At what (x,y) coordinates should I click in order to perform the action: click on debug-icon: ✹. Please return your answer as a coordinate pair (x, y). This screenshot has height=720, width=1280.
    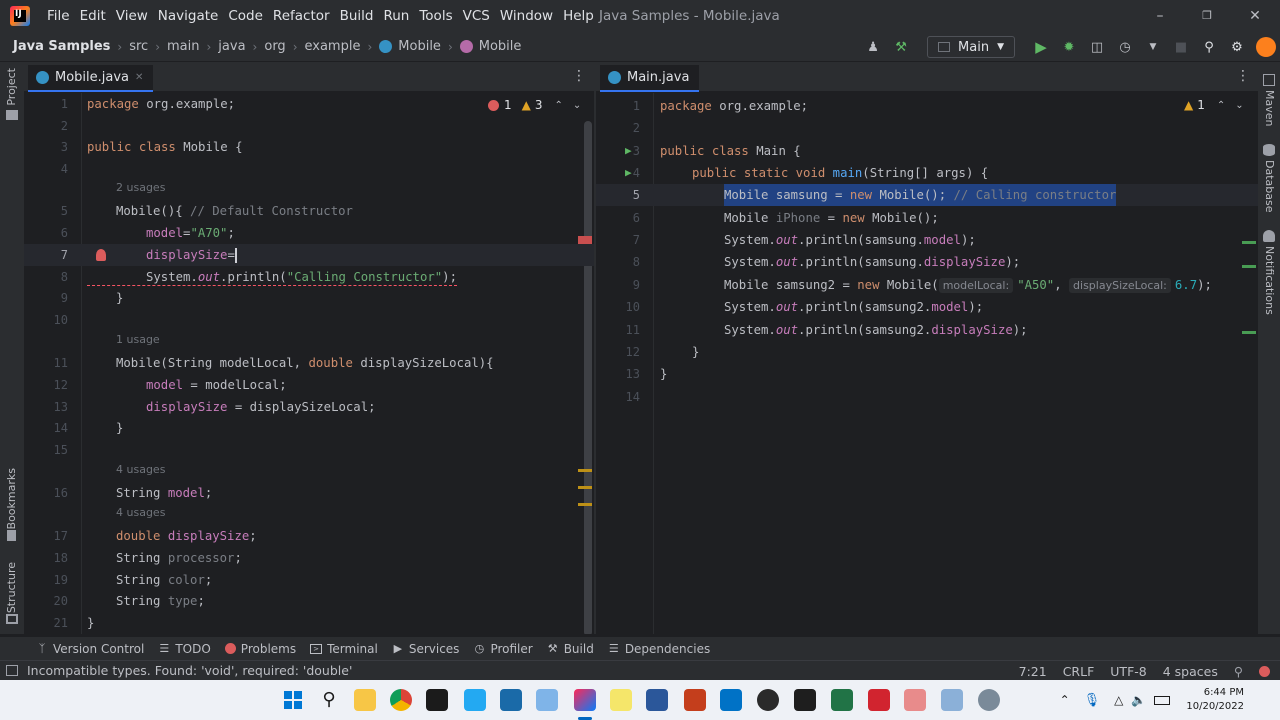
    Looking at the image, I should click on (1069, 47).